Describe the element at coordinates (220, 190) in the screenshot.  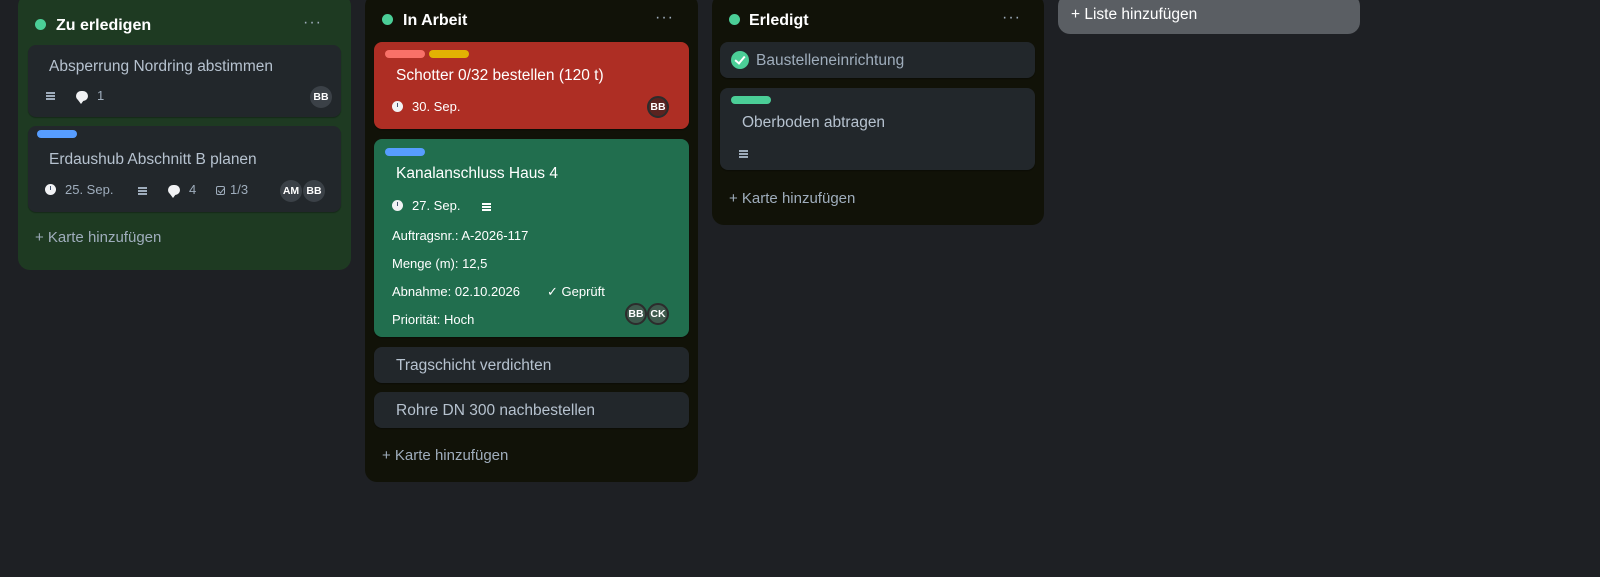
I see `checklist-icon` at that location.